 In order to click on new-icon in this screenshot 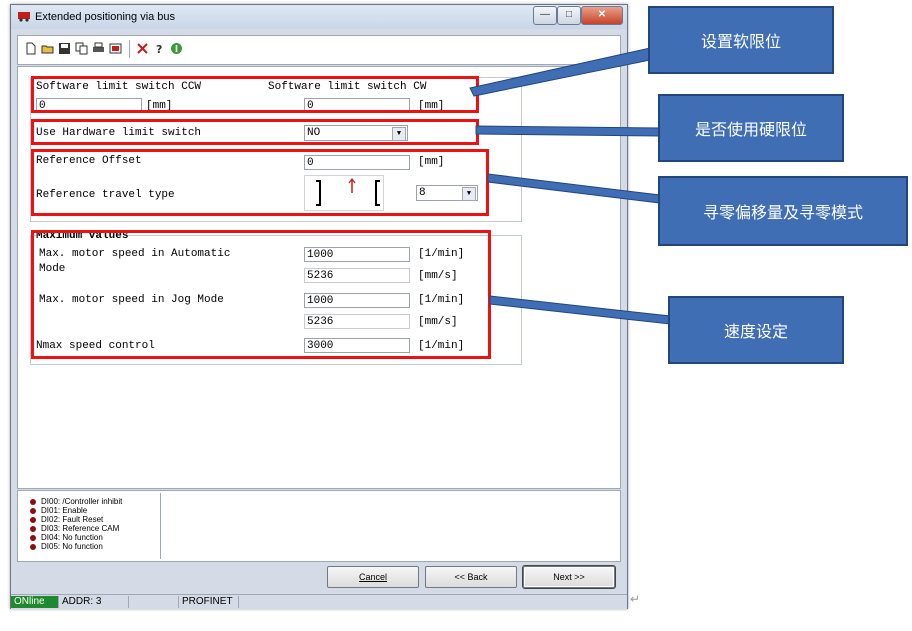, I will do `click(30, 48)`.